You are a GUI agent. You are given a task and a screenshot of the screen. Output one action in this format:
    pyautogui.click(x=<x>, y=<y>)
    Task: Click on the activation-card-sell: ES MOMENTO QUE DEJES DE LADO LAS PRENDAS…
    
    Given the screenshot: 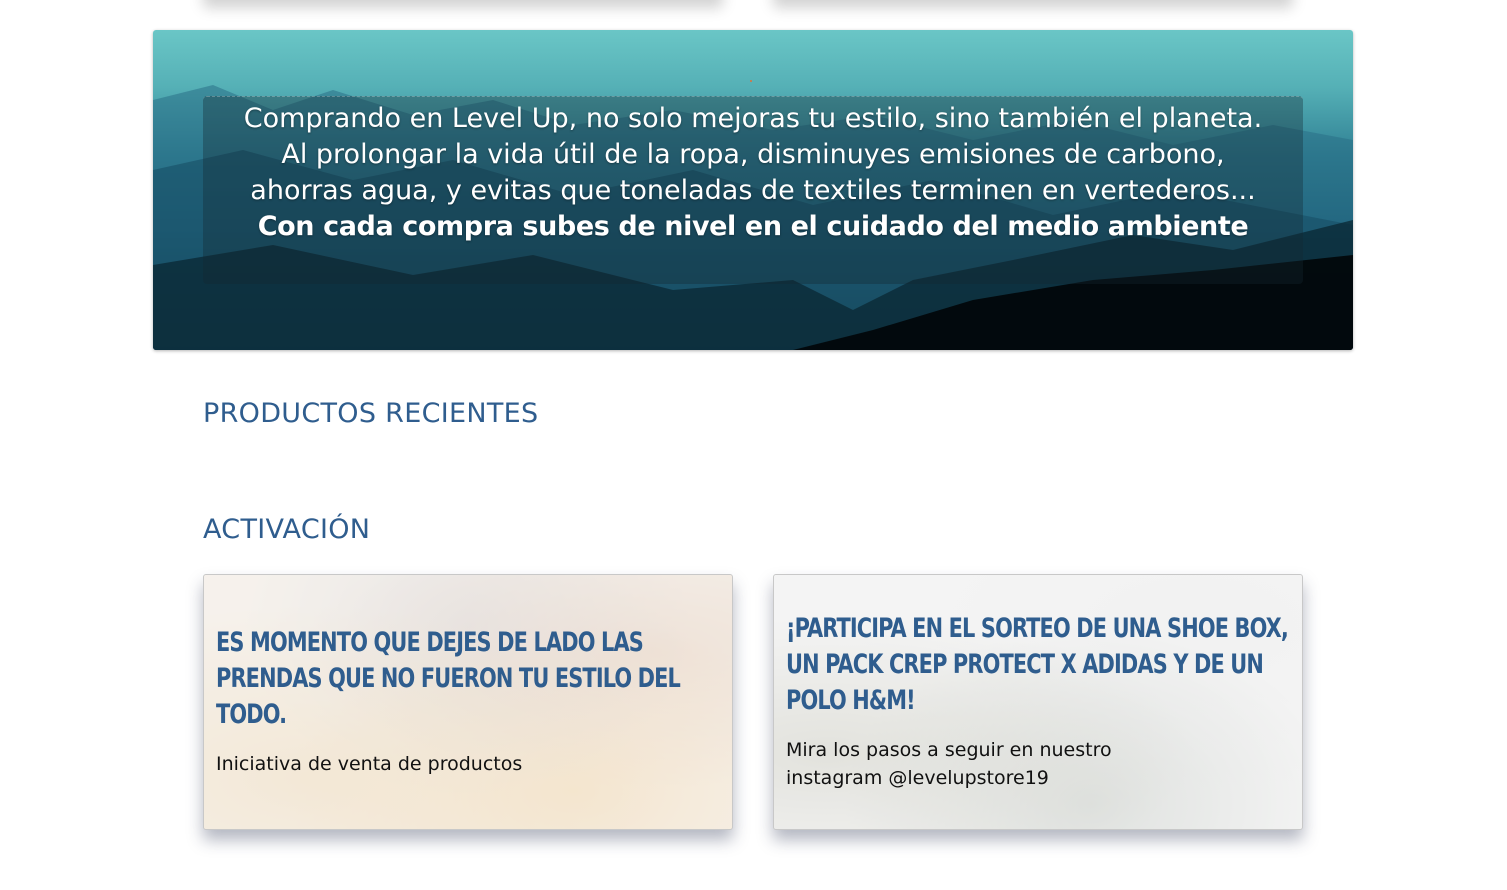 What is the action you would take?
    pyautogui.click(x=468, y=702)
    